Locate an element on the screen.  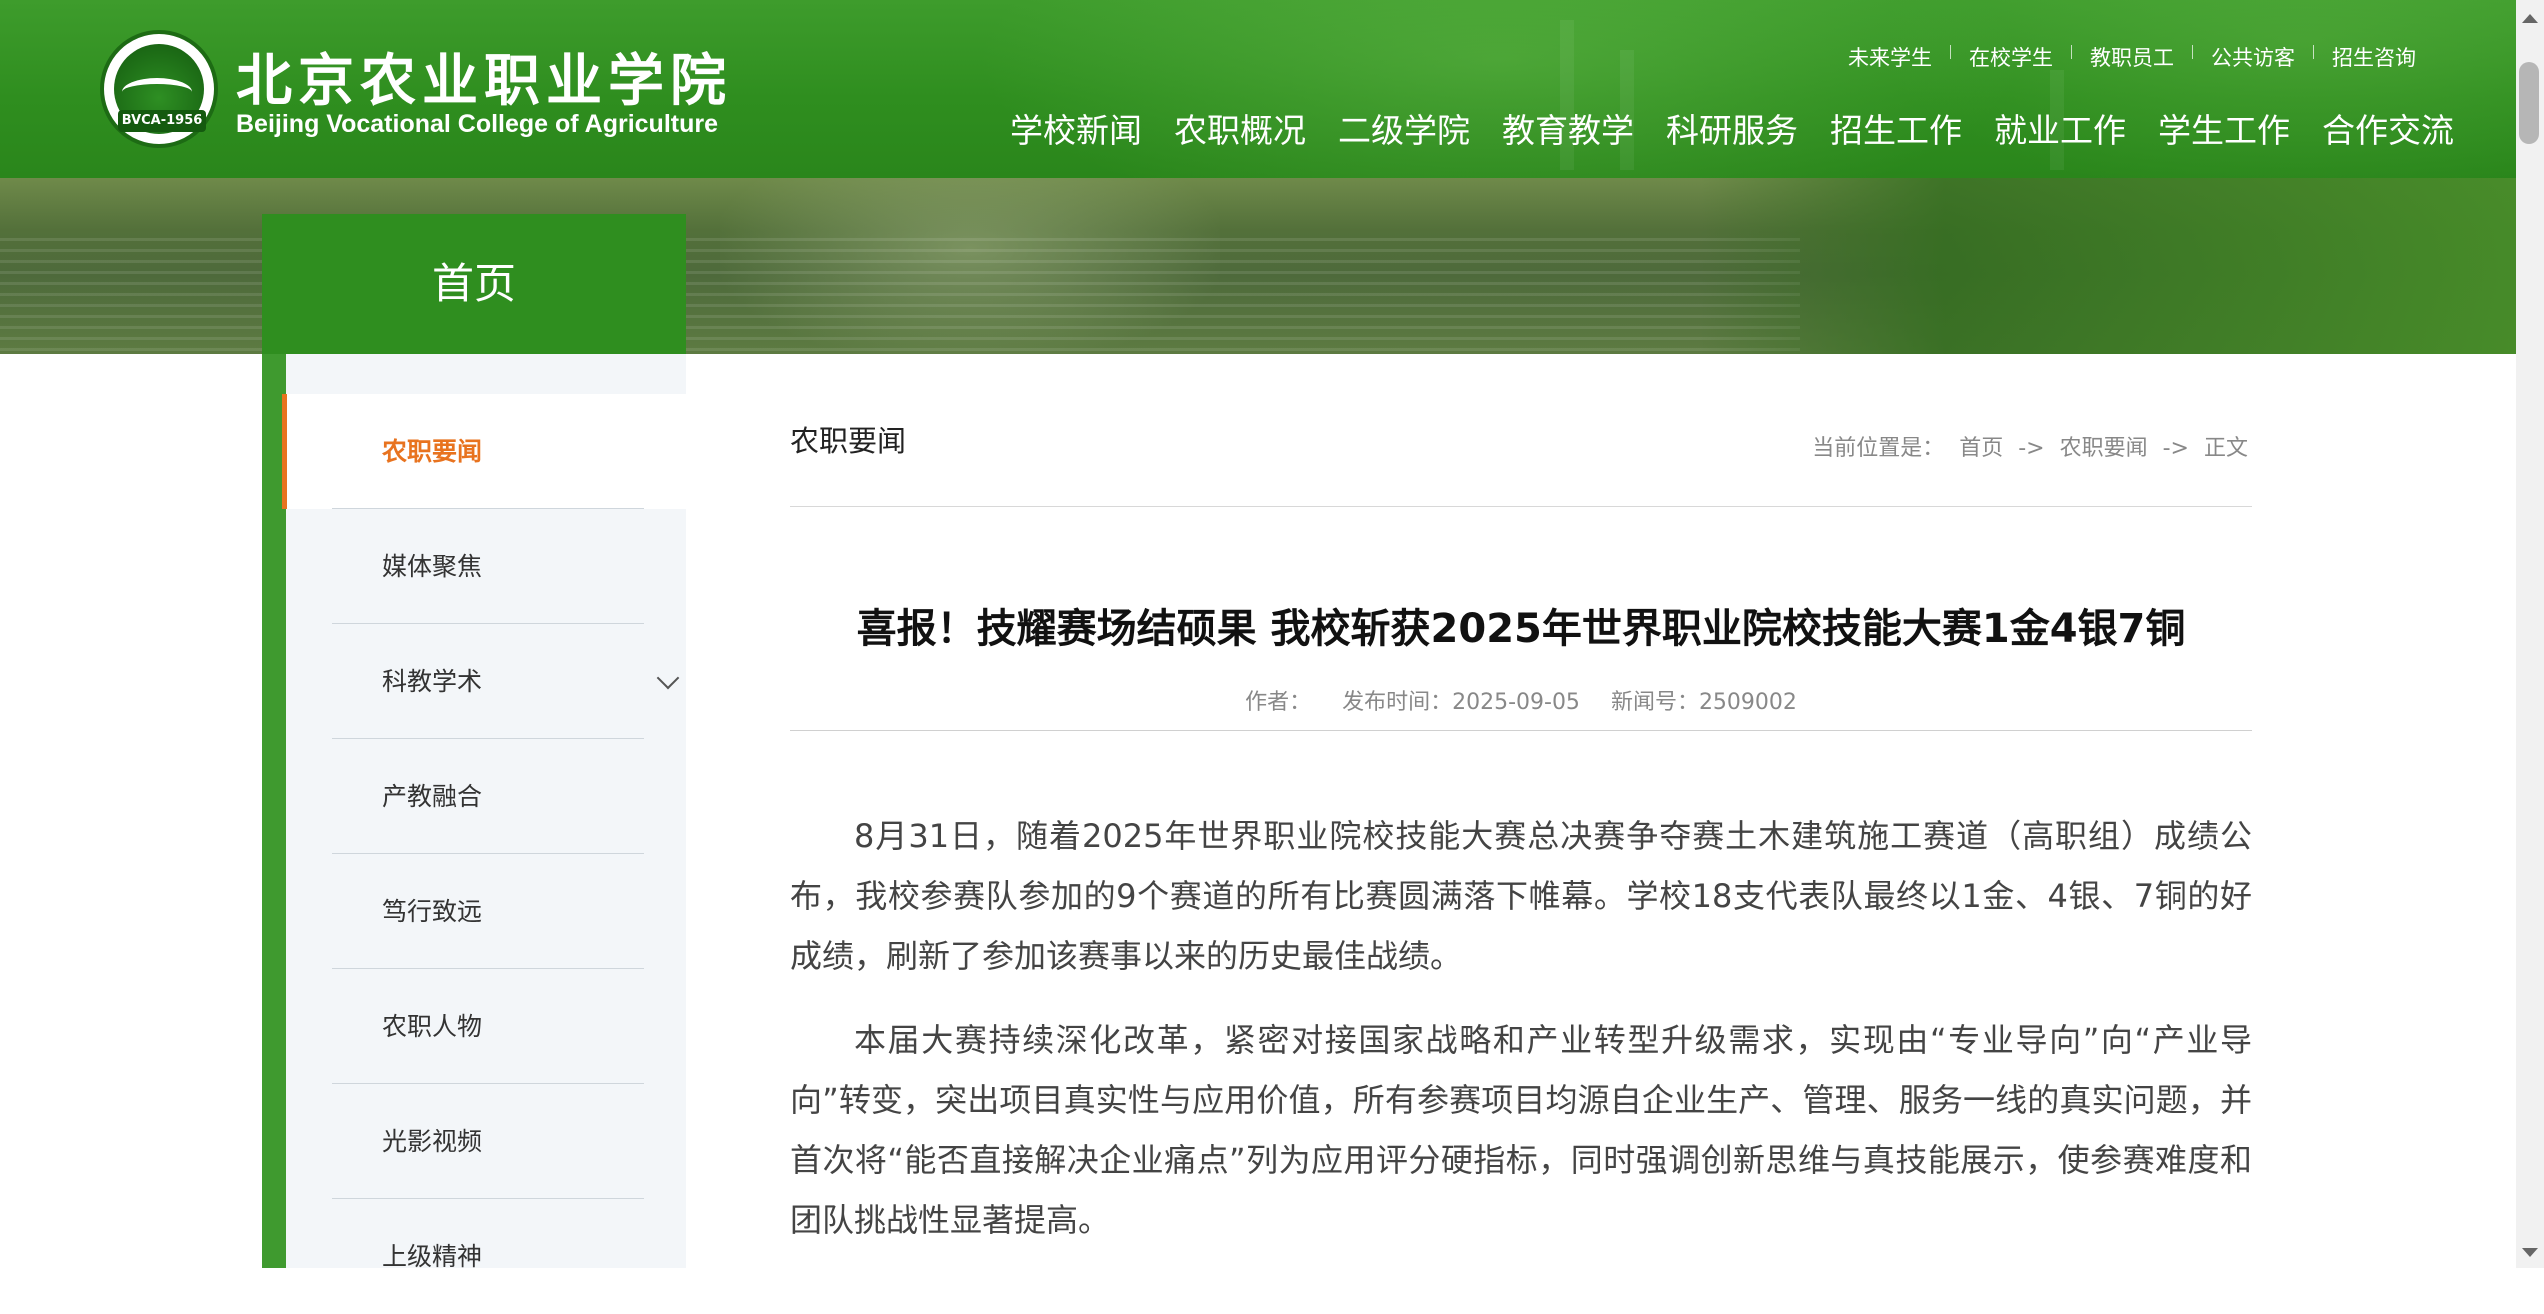
sidebar-item-label: 农职人物 is located at coordinates (432, 1026).